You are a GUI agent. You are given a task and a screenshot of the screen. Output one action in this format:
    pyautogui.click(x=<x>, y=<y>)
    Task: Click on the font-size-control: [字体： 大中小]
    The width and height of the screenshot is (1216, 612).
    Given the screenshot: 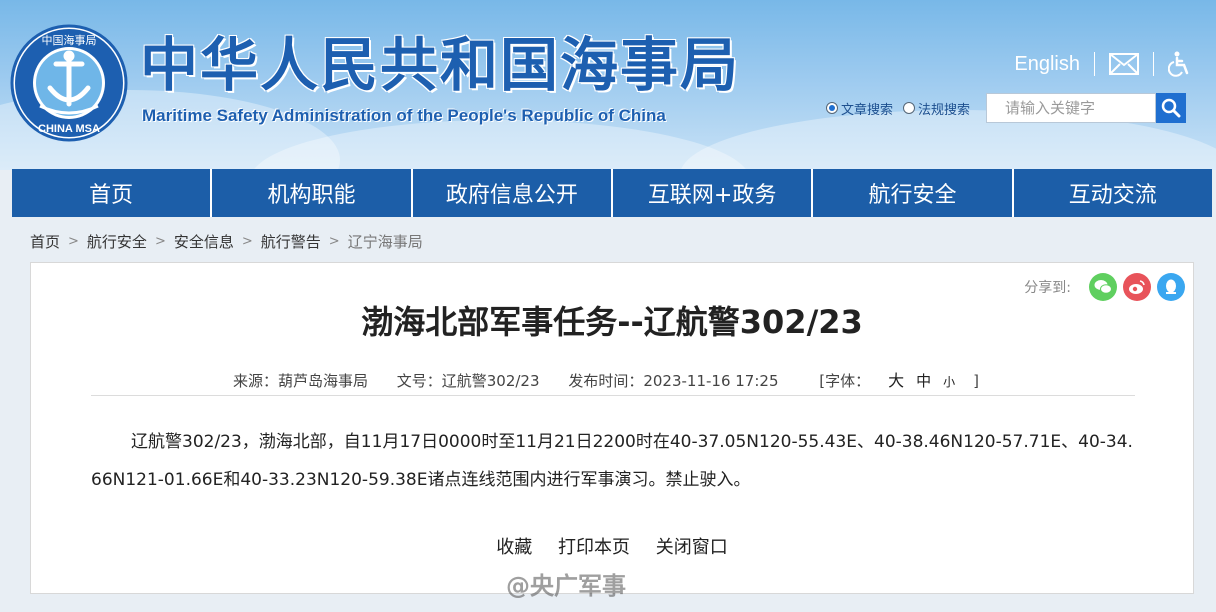 What is the action you would take?
    pyautogui.click(x=899, y=380)
    